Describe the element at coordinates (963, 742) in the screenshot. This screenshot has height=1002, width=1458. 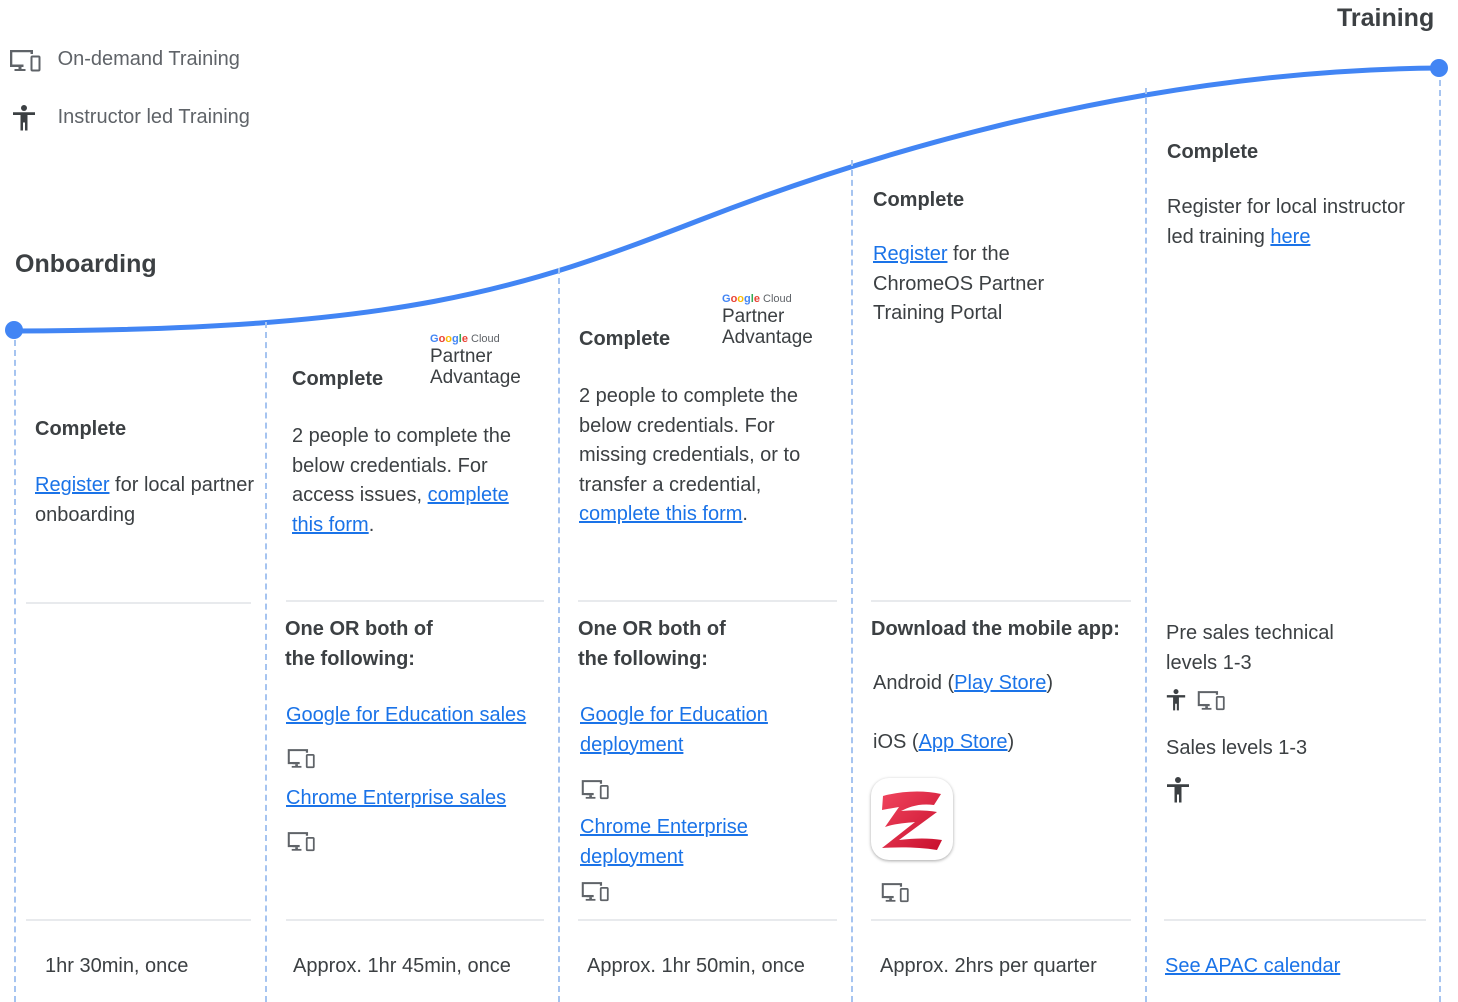
I see `app-store-link: App Store` at that location.